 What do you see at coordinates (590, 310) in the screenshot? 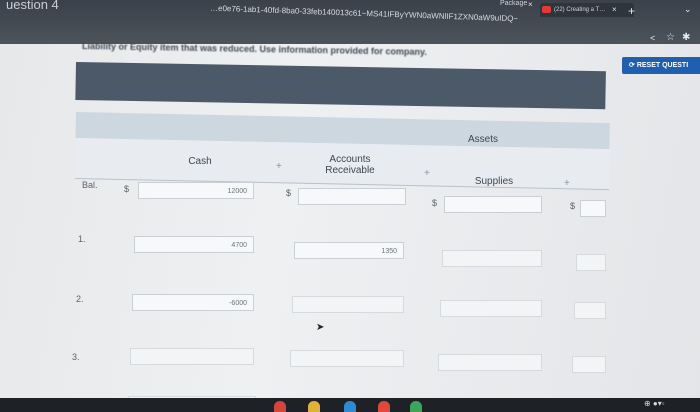
I see `next-column-row2-input` at bounding box center [590, 310].